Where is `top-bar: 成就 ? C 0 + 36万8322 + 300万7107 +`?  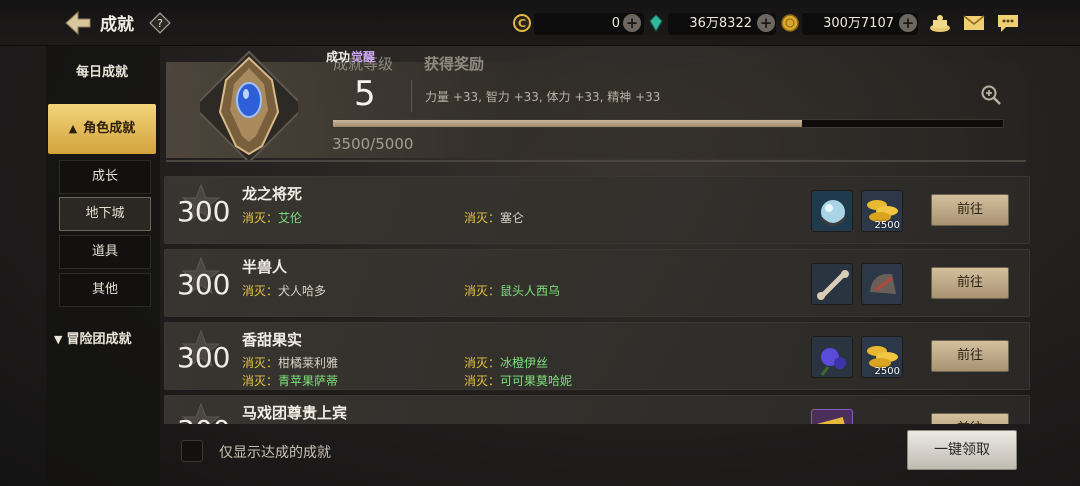
top-bar: 成就 ? C 0 + 36万8322 + 300万7107 + is located at coordinates (540, 23).